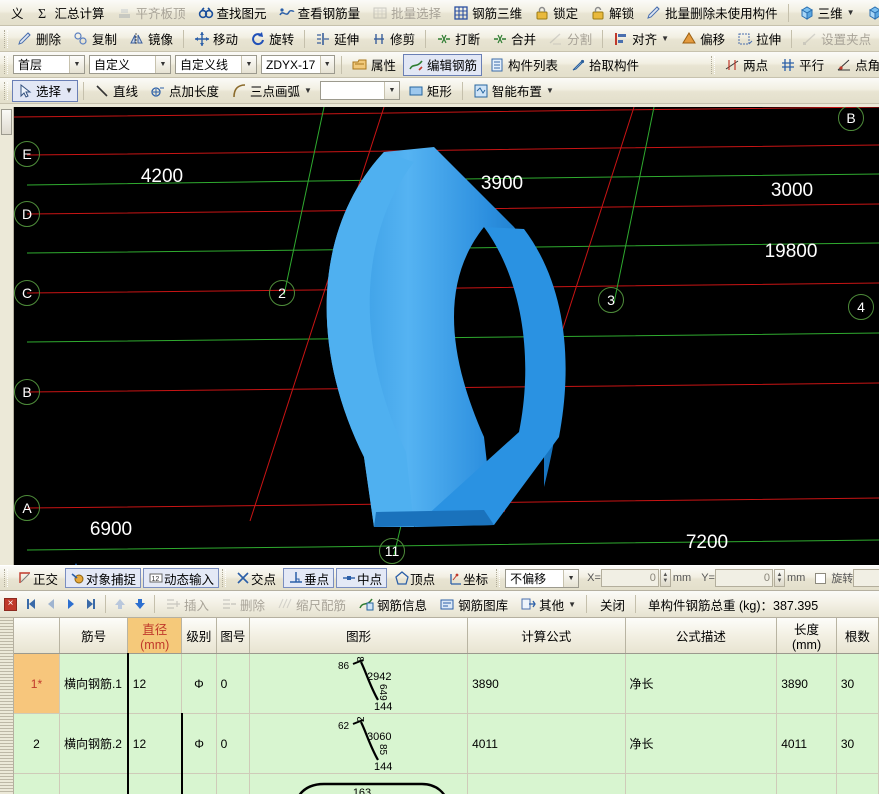 This screenshot has width=879, height=794. I want to click on toolbar-button-delete-icon: 删除, so click(39, 39).